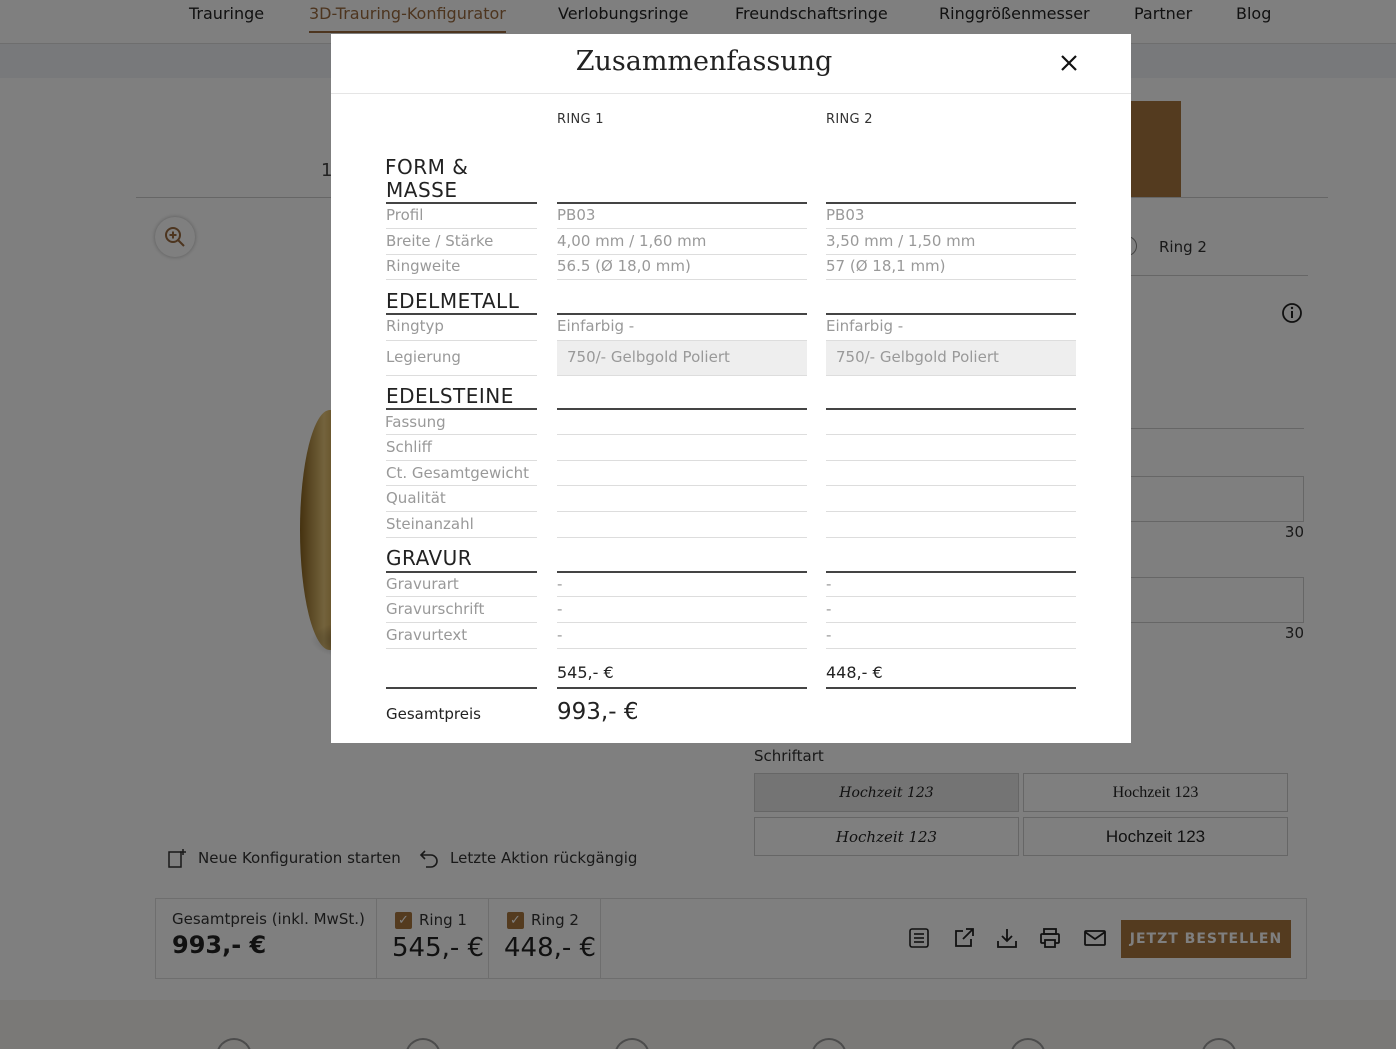 The width and height of the screenshot is (1396, 1049). What do you see at coordinates (409, 447) in the screenshot?
I see `row-label-schliff: Schliff` at bounding box center [409, 447].